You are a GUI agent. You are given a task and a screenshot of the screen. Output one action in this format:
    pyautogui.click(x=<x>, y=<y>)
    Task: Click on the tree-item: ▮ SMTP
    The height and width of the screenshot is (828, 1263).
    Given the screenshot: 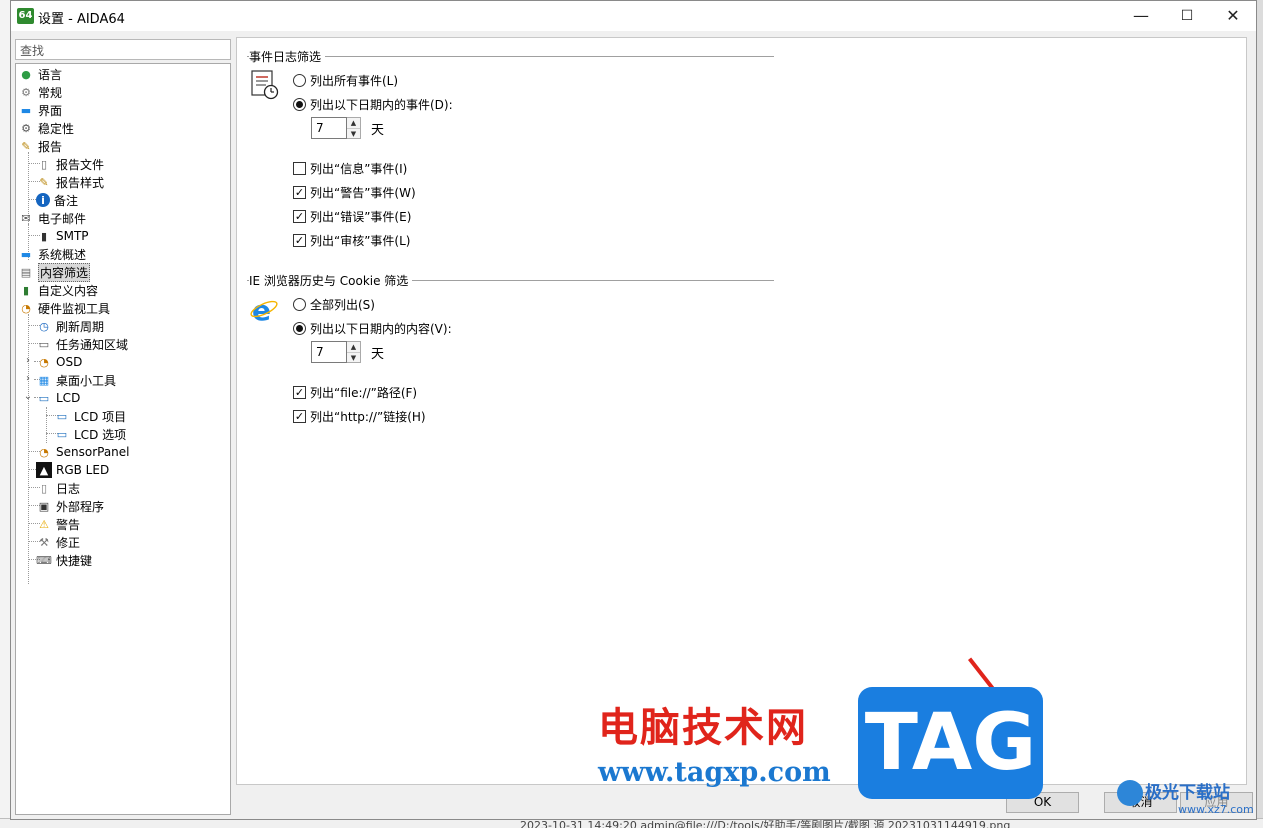 What is the action you would take?
    pyautogui.click(x=62, y=236)
    